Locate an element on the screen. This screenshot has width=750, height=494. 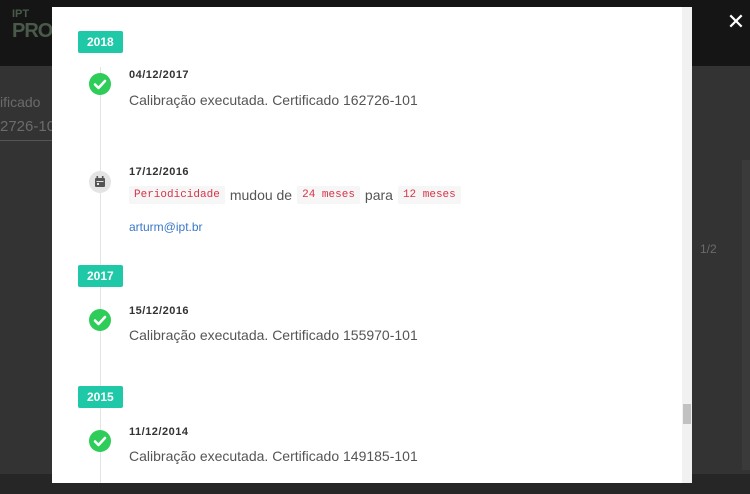
old-value: 24 meses is located at coordinates (328, 195).